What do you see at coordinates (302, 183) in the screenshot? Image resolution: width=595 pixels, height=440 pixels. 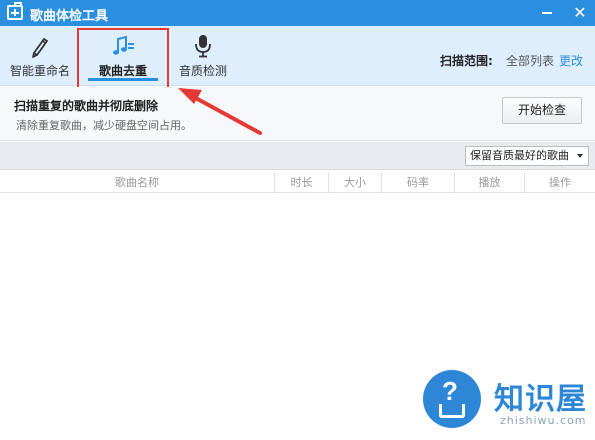 I see `column-header-duration: 时长` at bounding box center [302, 183].